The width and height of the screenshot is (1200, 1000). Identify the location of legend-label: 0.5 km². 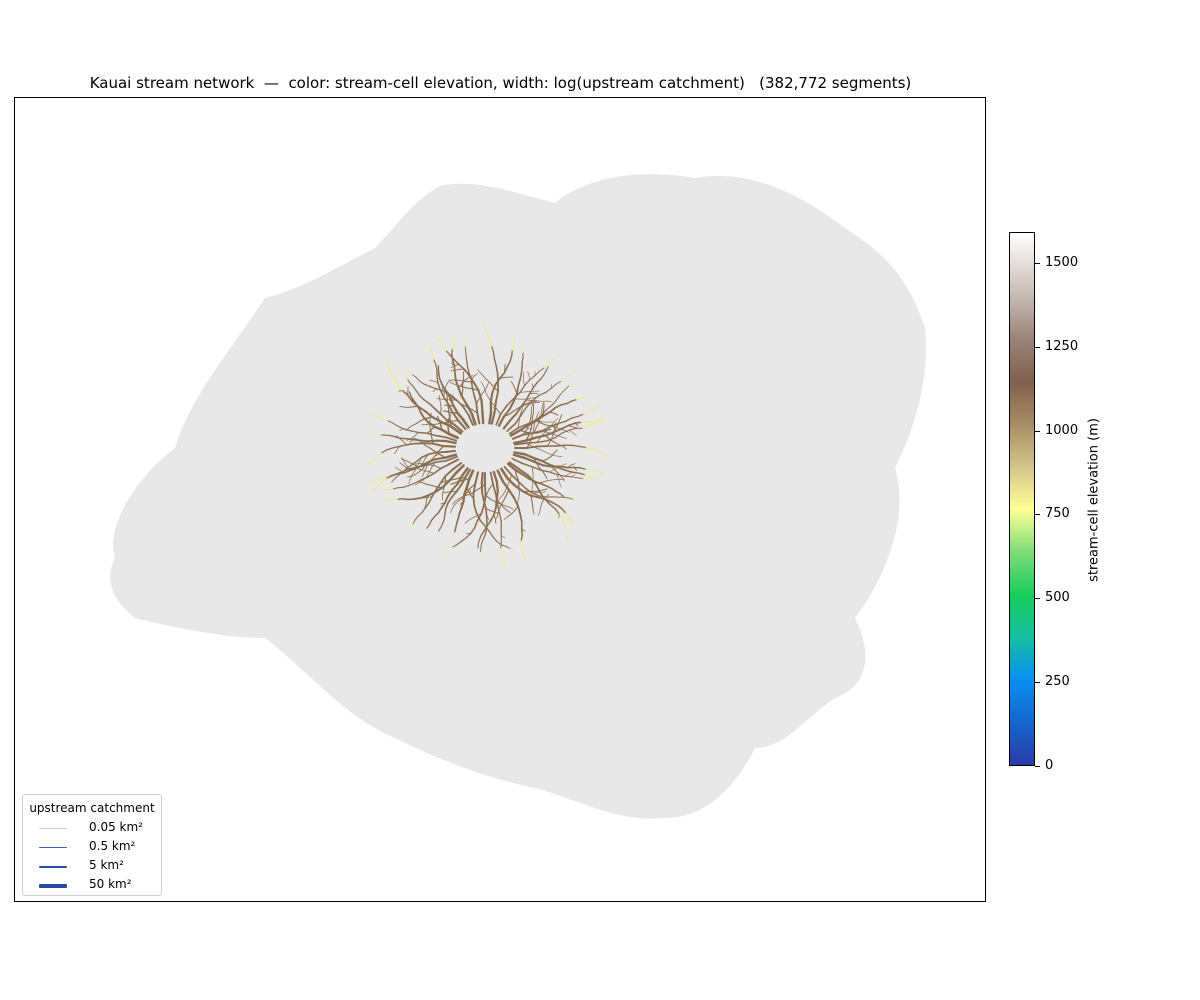
(112, 846).